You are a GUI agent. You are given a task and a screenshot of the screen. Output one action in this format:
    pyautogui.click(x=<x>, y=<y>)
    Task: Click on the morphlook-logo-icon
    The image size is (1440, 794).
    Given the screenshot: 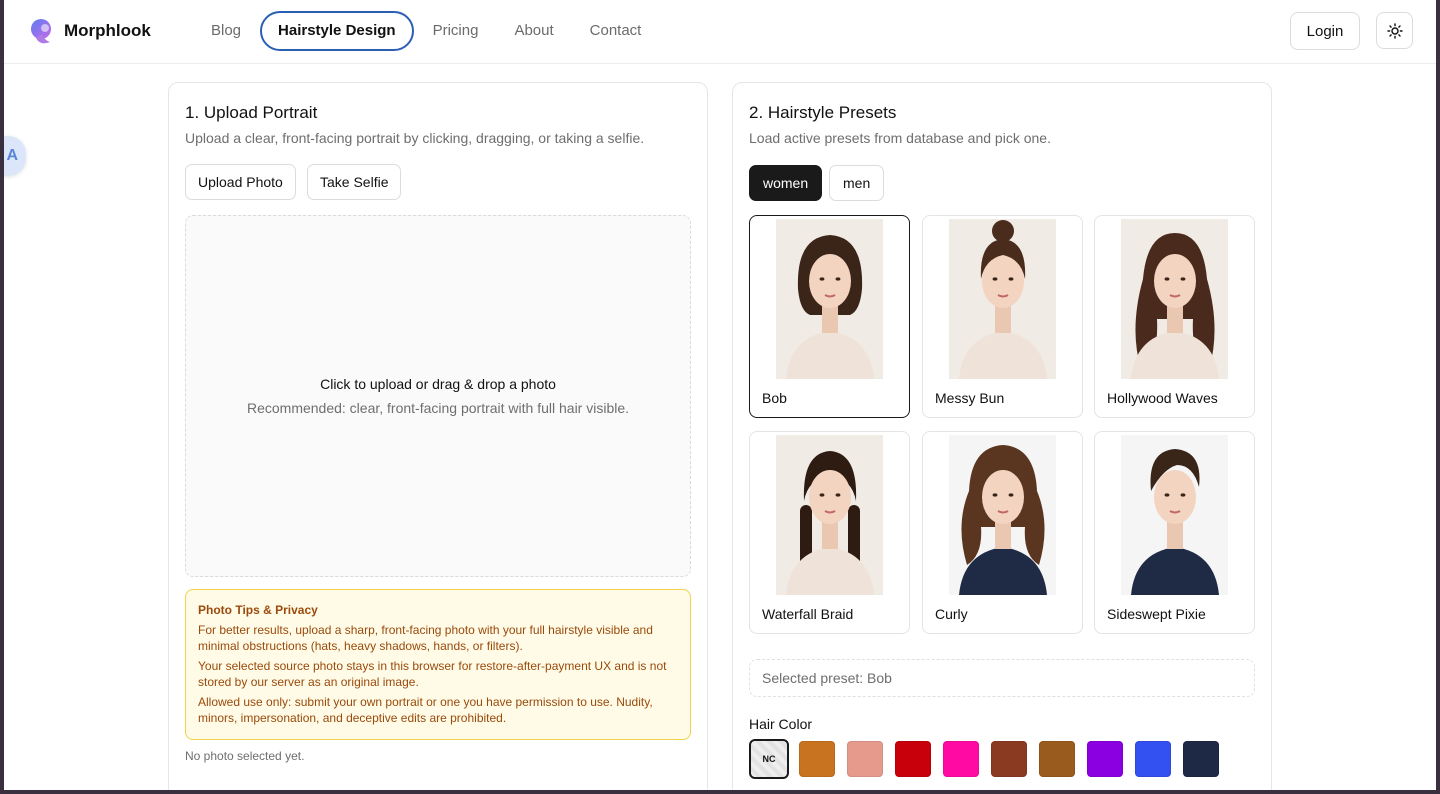 What is the action you would take?
    pyautogui.click(x=42, y=31)
    